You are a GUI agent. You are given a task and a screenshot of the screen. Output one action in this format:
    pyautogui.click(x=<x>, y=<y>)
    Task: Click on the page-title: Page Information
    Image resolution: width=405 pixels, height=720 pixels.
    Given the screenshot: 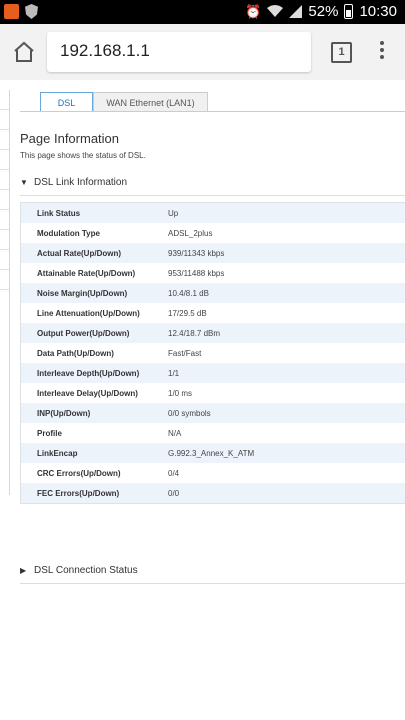 What is the action you would take?
    pyautogui.click(x=70, y=138)
    